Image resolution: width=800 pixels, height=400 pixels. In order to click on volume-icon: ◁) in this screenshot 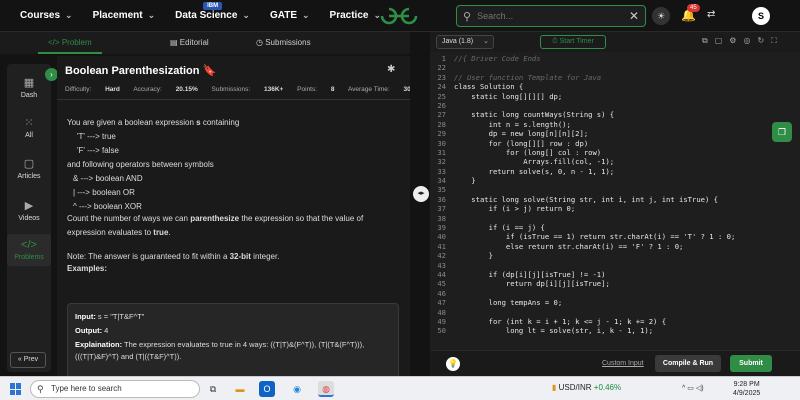, I will do `click(699, 388)`.